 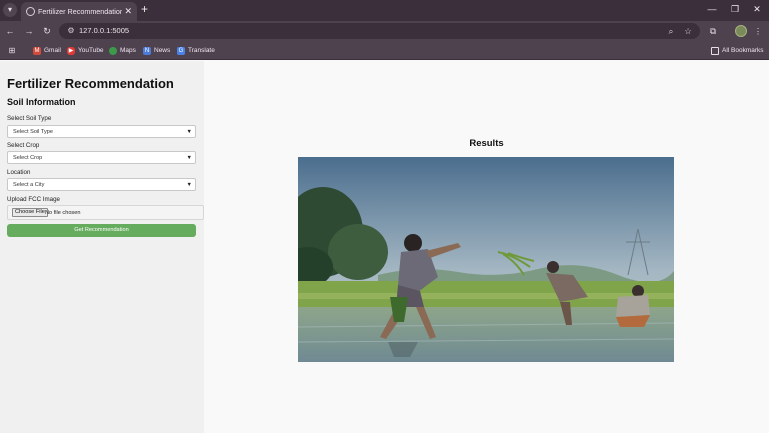 I want to click on grid-icon: ⊞, so click(x=12, y=50).